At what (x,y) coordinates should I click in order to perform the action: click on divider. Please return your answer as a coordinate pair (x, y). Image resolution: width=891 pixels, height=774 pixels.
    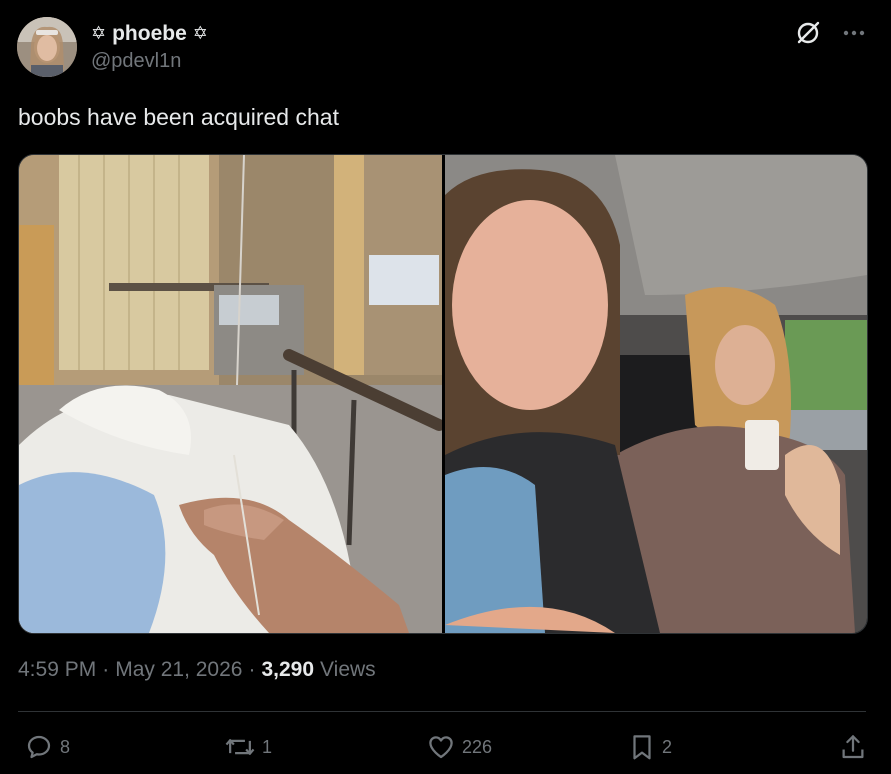
    Looking at the image, I should click on (442, 711).